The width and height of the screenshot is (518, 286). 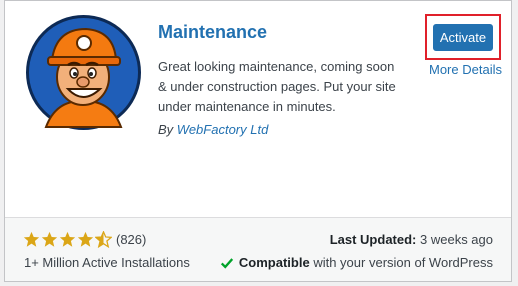 I want to click on rating-count: (826), so click(x=131, y=239).